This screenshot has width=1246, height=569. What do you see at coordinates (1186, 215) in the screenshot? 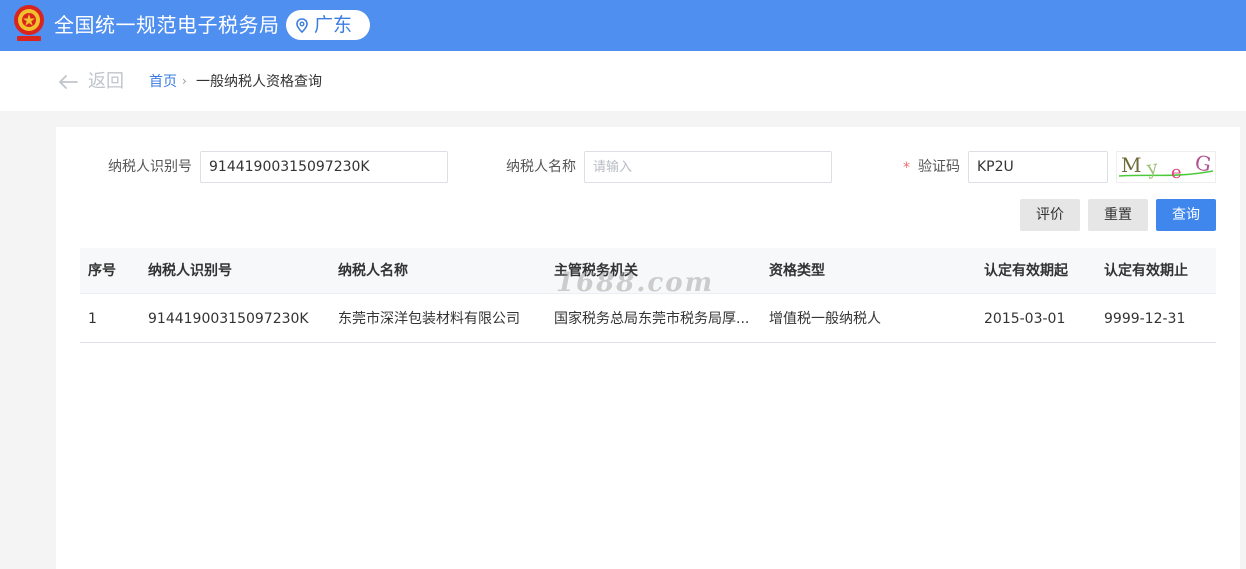
I see `query-button: 查询` at bounding box center [1186, 215].